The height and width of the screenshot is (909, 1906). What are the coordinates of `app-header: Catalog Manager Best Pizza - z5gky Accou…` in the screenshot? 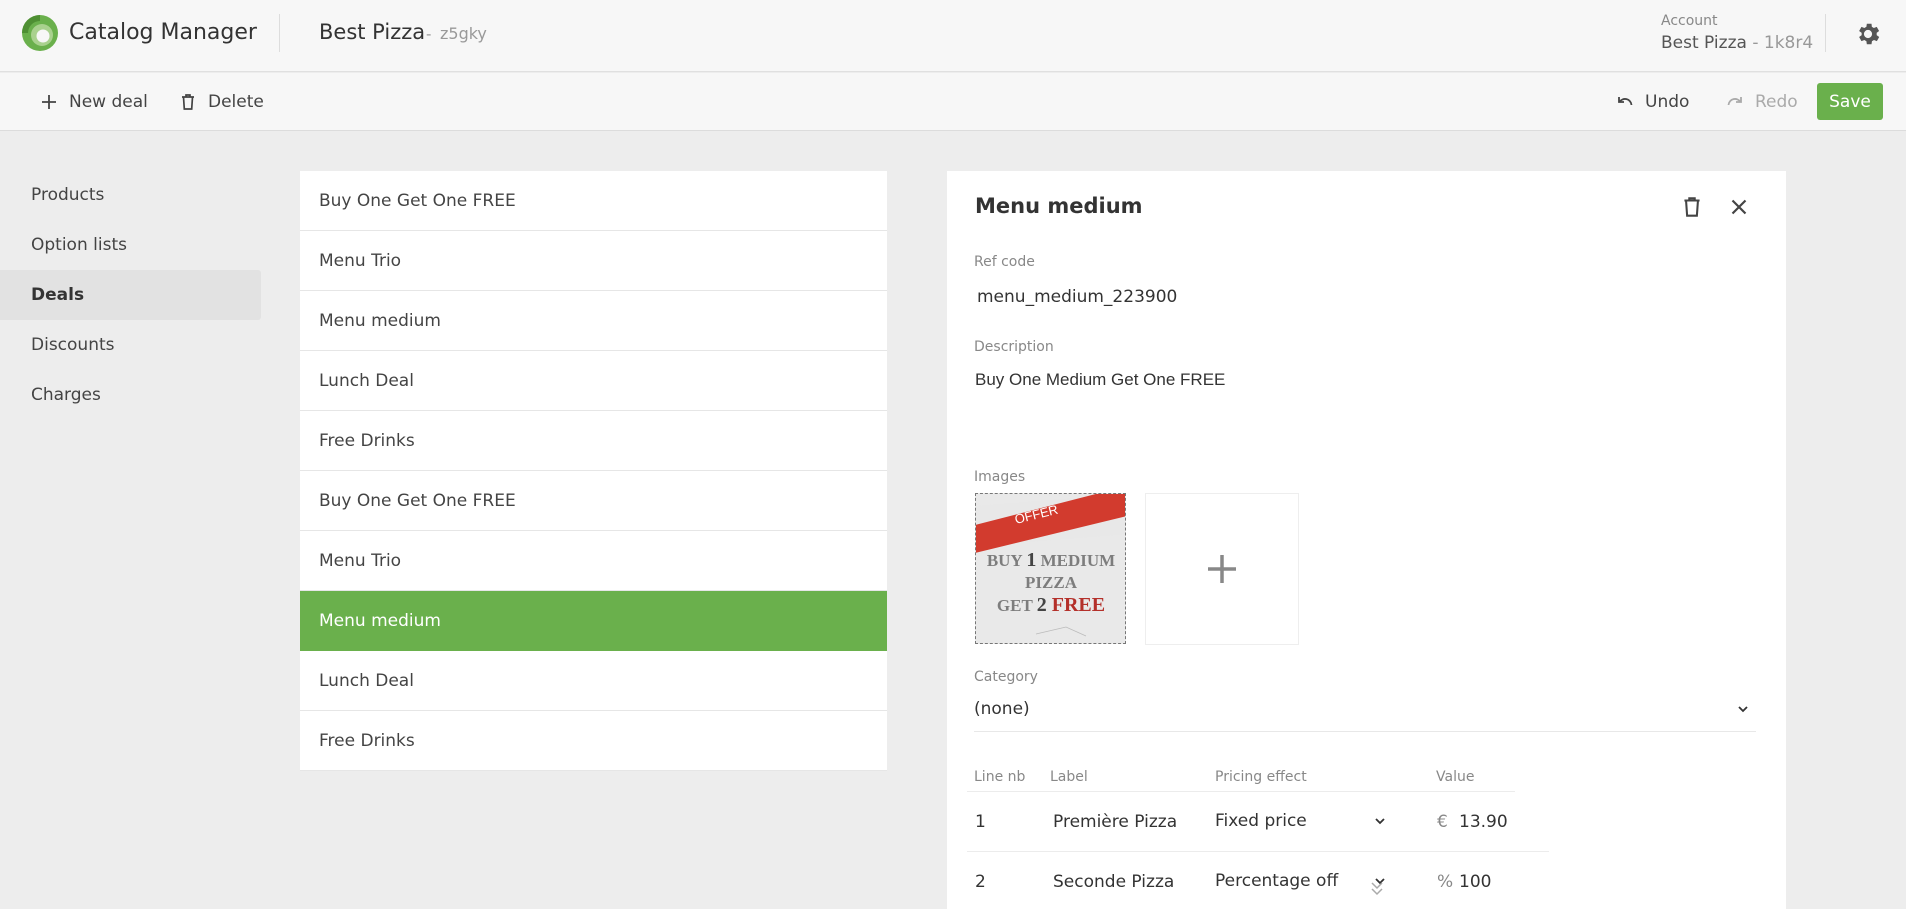 It's located at (953, 36).